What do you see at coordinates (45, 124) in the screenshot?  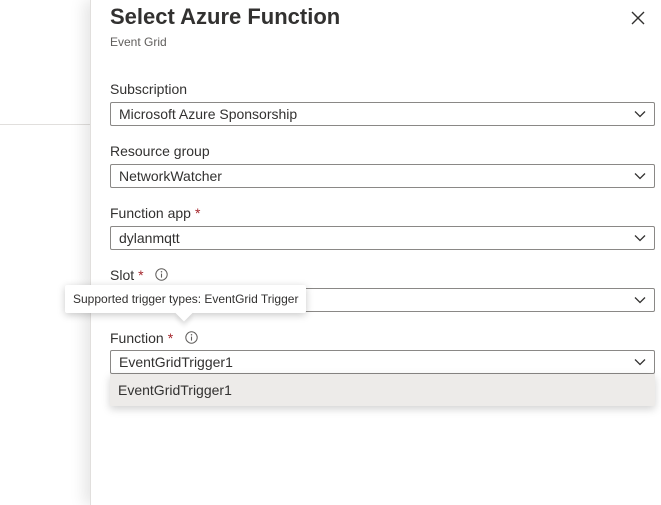 I see `background-divider` at bounding box center [45, 124].